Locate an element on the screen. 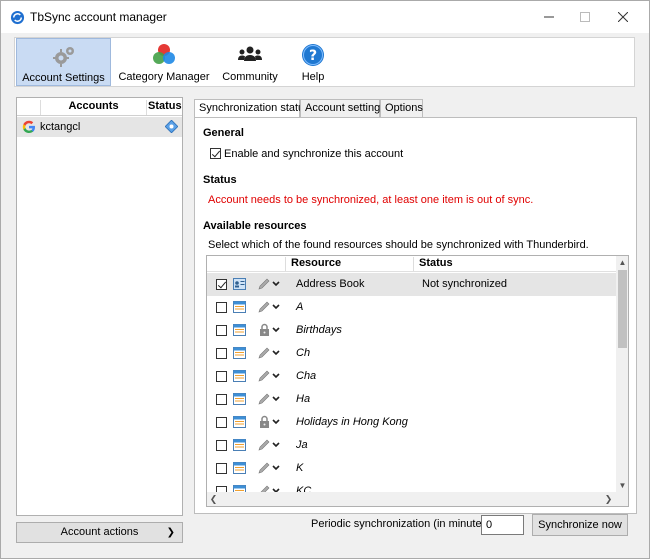 The width and height of the screenshot is (650, 559). tab-synchronization-status: Synchronization status is located at coordinates (252, 109).